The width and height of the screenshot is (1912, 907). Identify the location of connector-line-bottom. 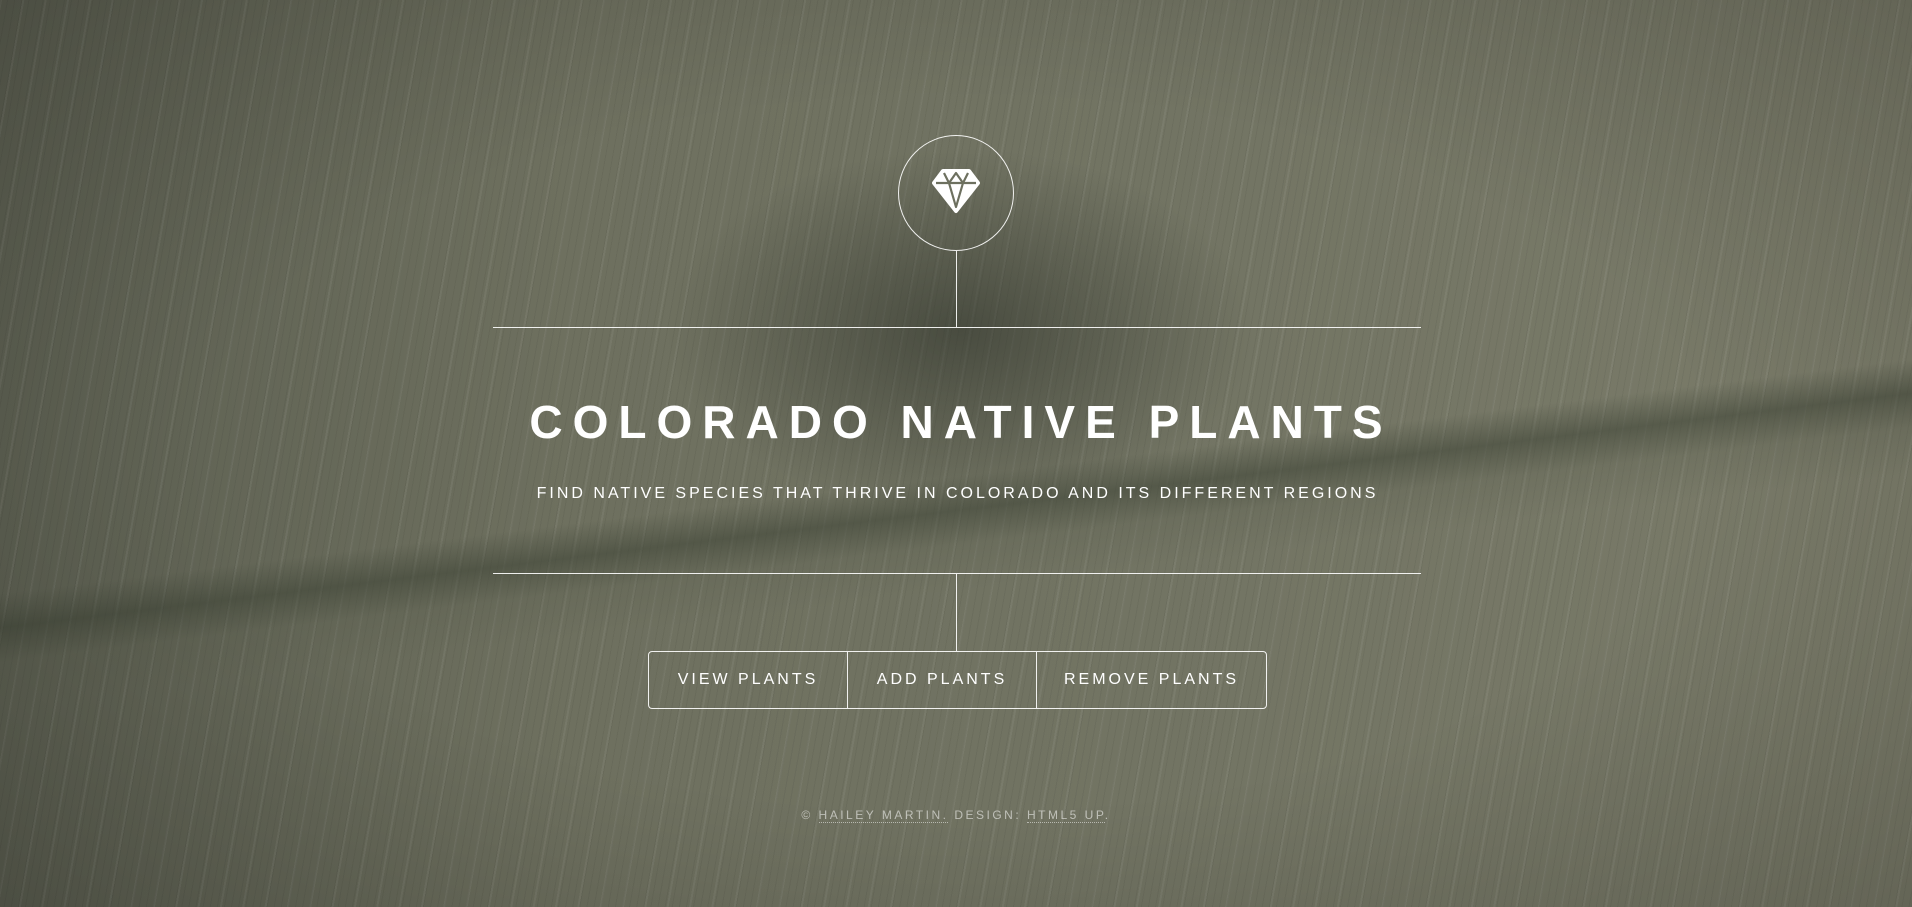
(956, 612).